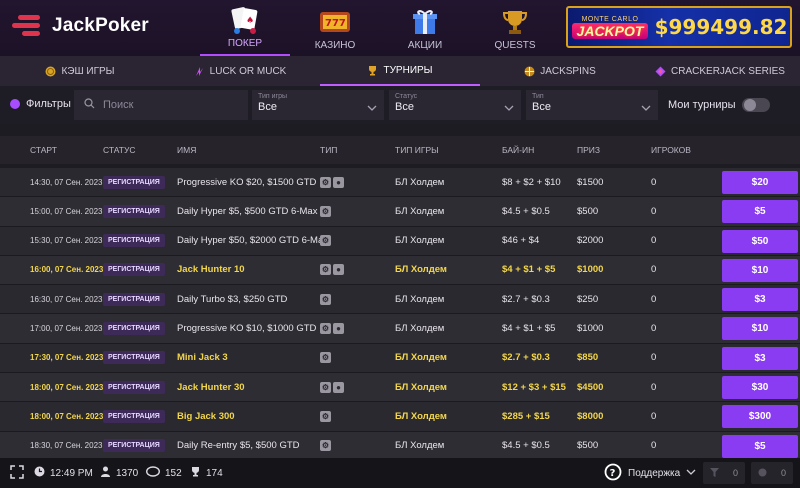 This screenshot has width=800, height=488. I want to click on row-name: Daily Turbo $3, $250 GTD, so click(232, 299).